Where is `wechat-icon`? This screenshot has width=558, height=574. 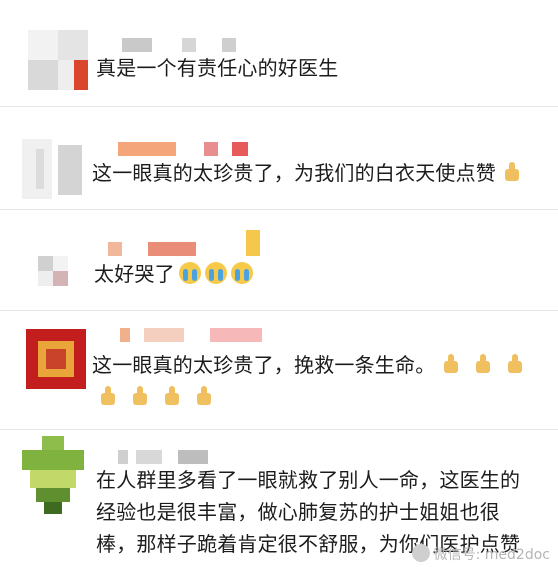
wechat-icon is located at coordinates (420, 553).